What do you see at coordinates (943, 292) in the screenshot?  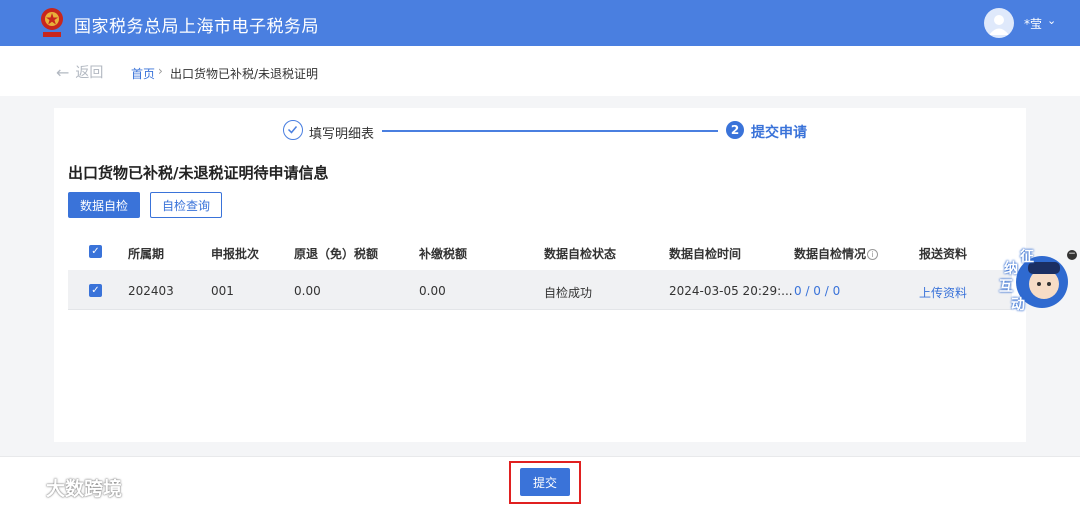 I see `upload-link: 上传资料` at bounding box center [943, 292].